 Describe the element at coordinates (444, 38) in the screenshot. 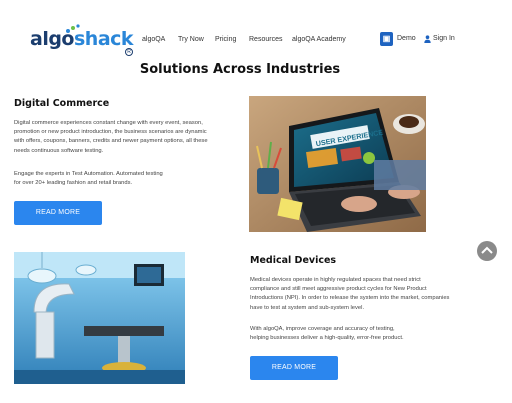

I see `sign-in-link: Sign In` at that location.